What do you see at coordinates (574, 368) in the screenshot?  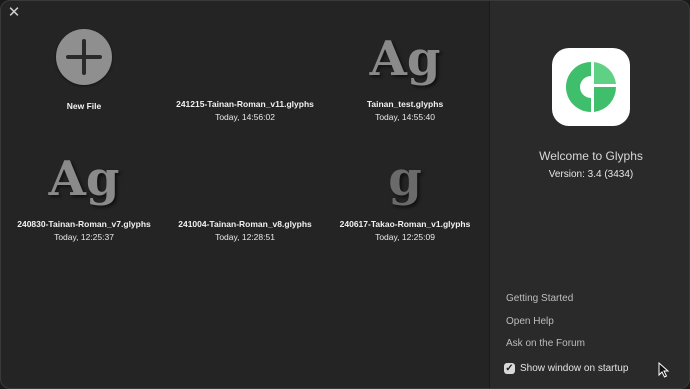 I see `show-on-startup-label: Show window on startup` at bounding box center [574, 368].